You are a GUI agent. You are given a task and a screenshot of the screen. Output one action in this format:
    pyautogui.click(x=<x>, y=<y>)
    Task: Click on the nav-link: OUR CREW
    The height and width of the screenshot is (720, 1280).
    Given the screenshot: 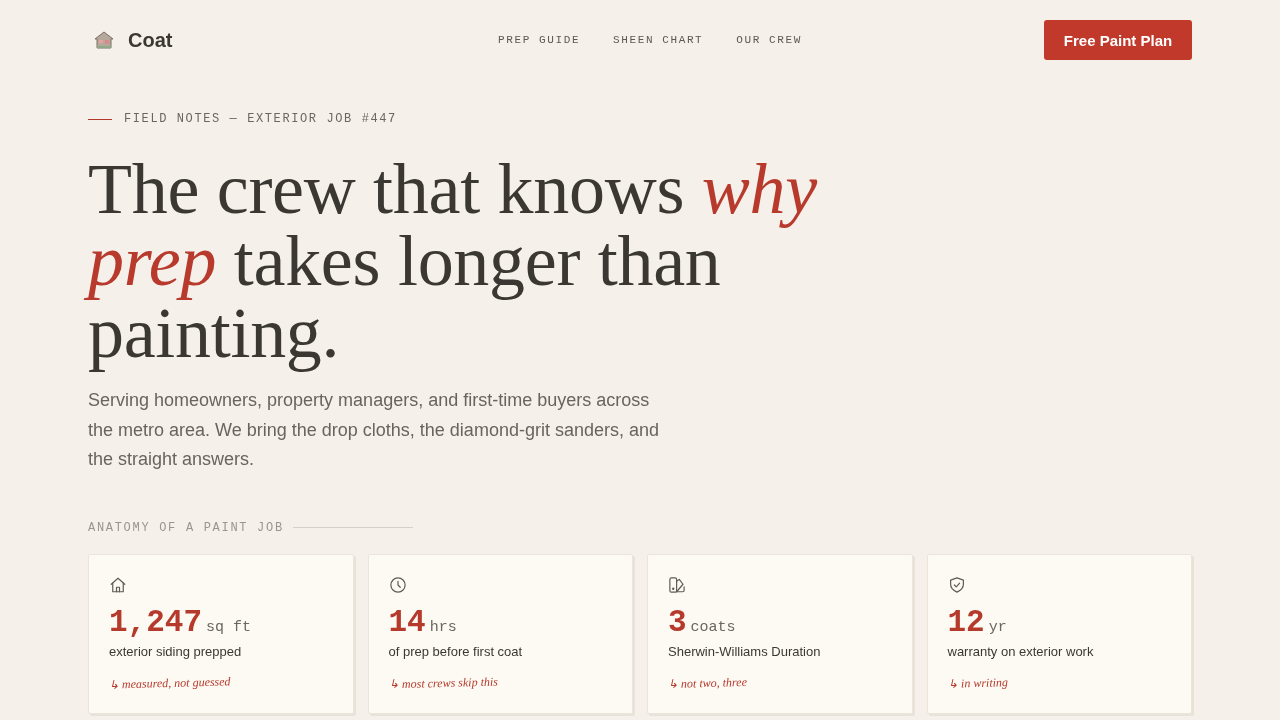 What is the action you would take?
    pyautogui.click(x=769, y=40)
    